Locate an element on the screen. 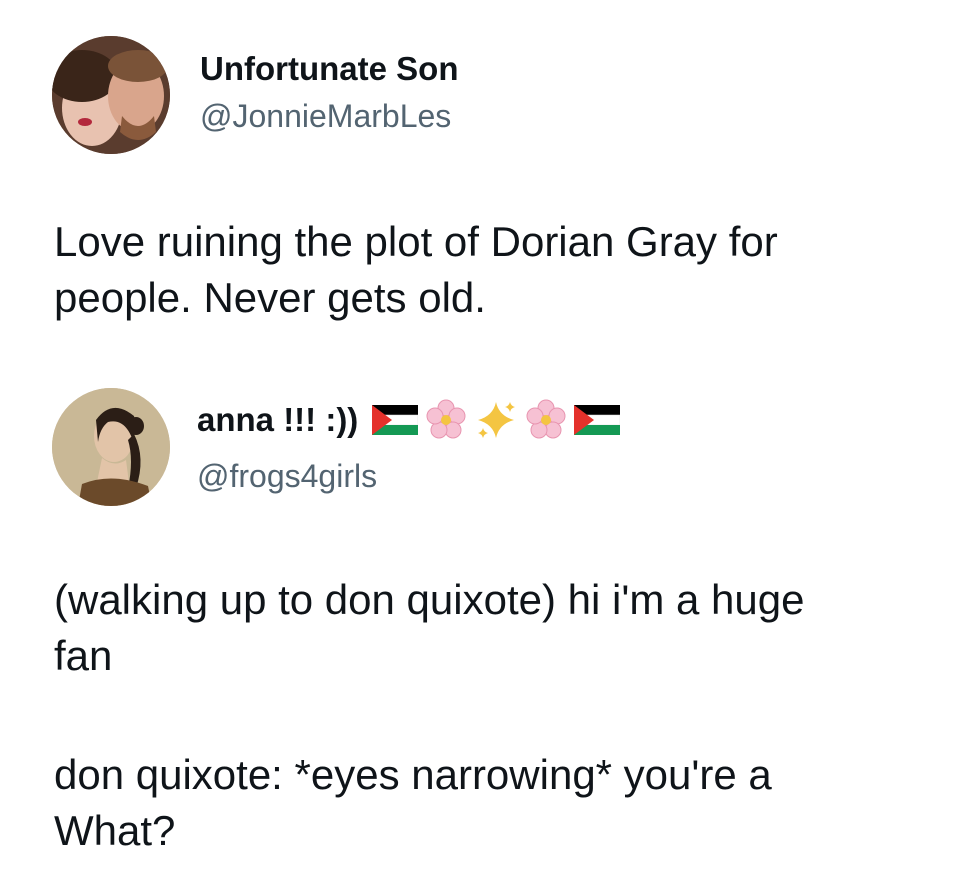 The image size is (960, 879). avatar-painting-icon is located at coordinates (111, 447).